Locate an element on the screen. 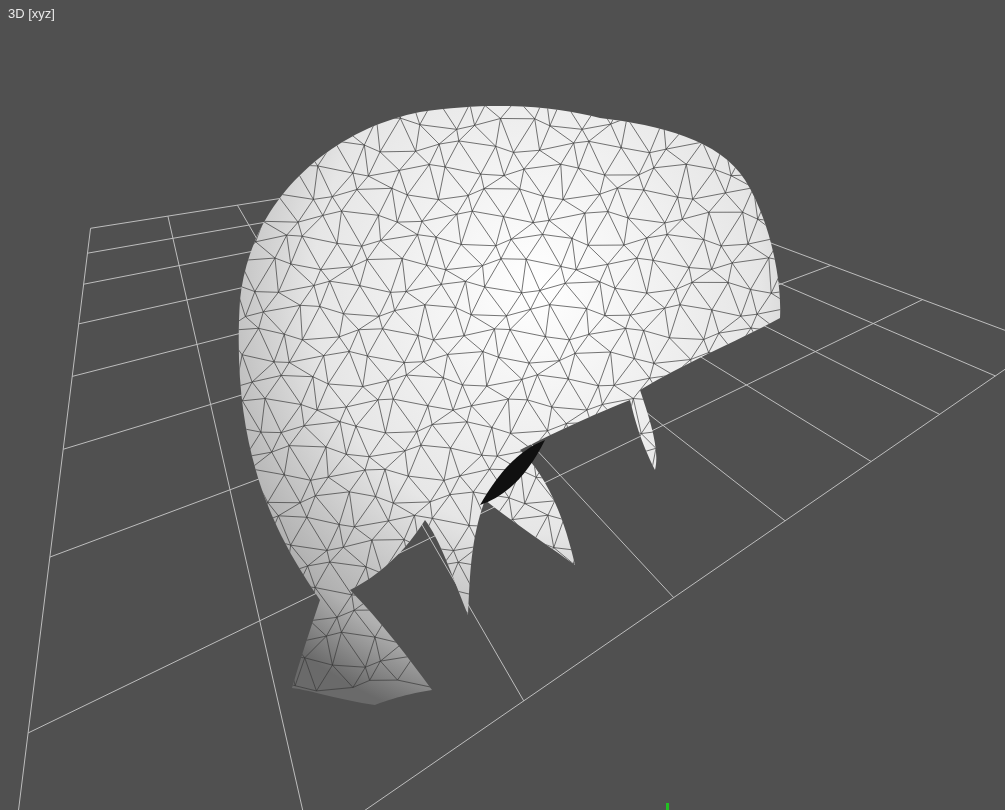  axis-indicator-icon is located at coordinates (667, 806).